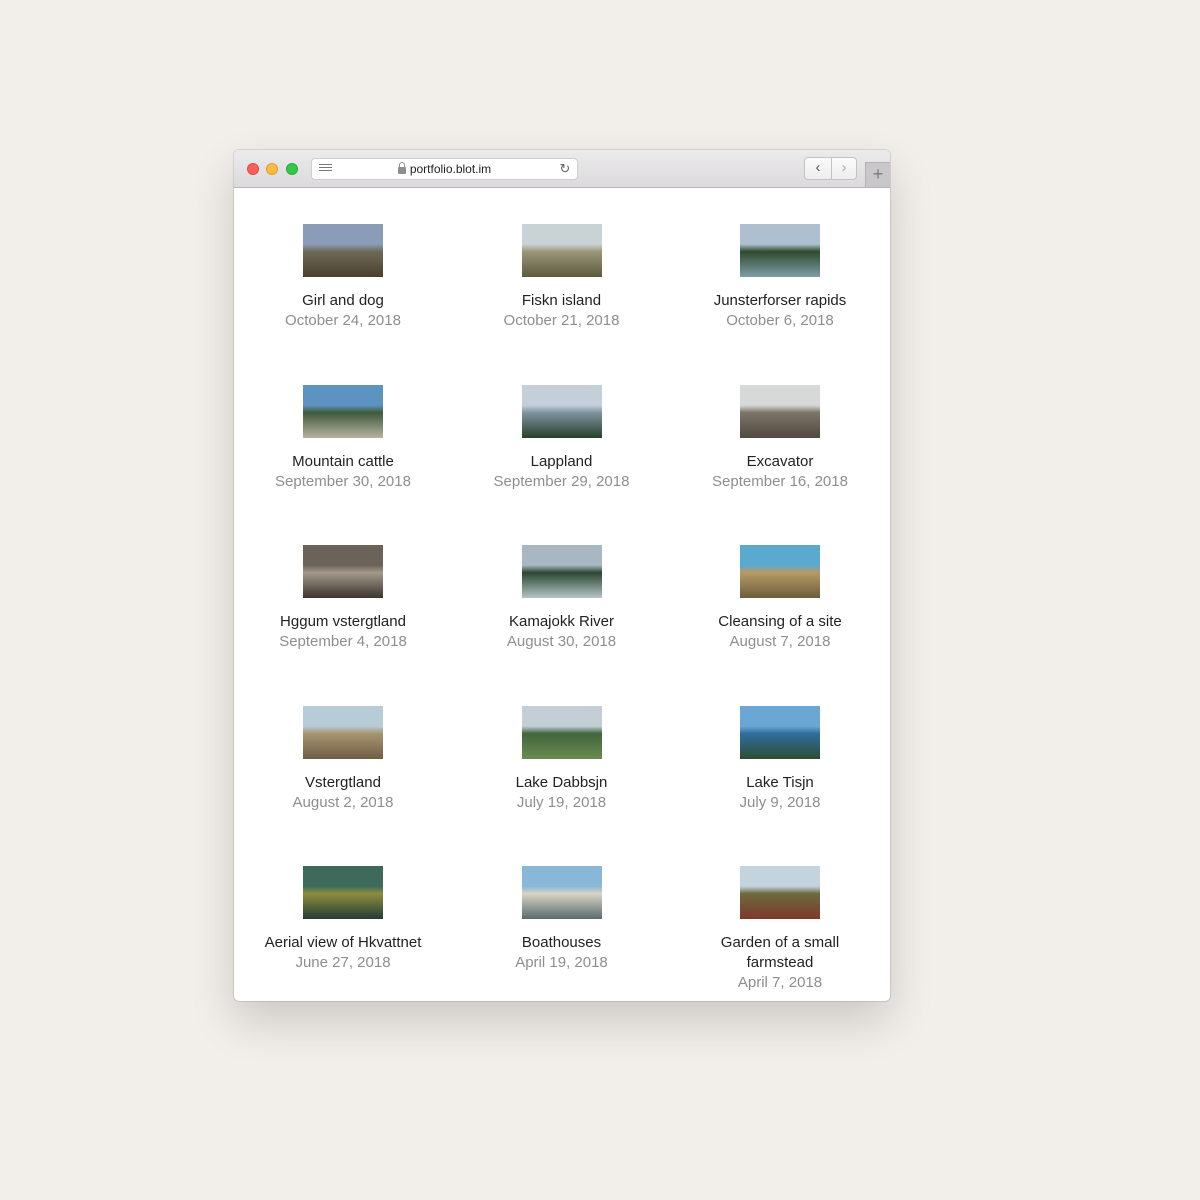 The width and height of the screenshot is (1200, 1200). What do you see at coordinates (818, 168) in the screenshot?
I see `back-button: ‹` at bounding box center [818, 168].